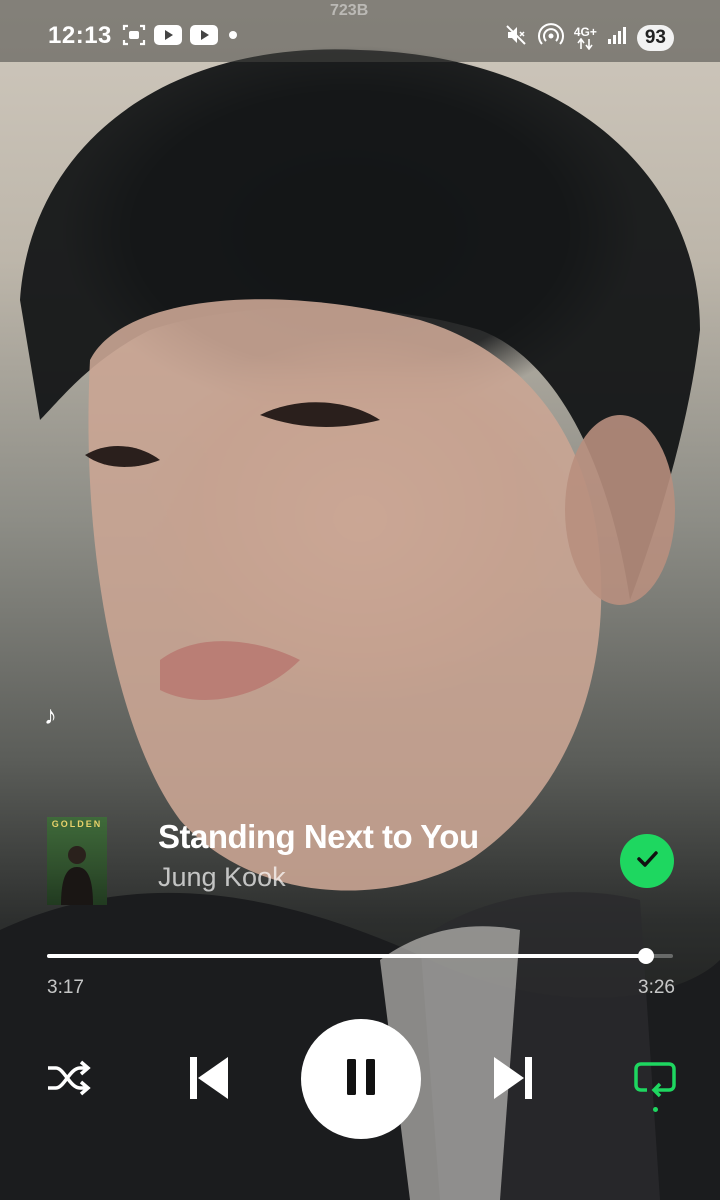  I want to click on status-bar: 723B 12:13 4G+ 93, so click(360, 31).